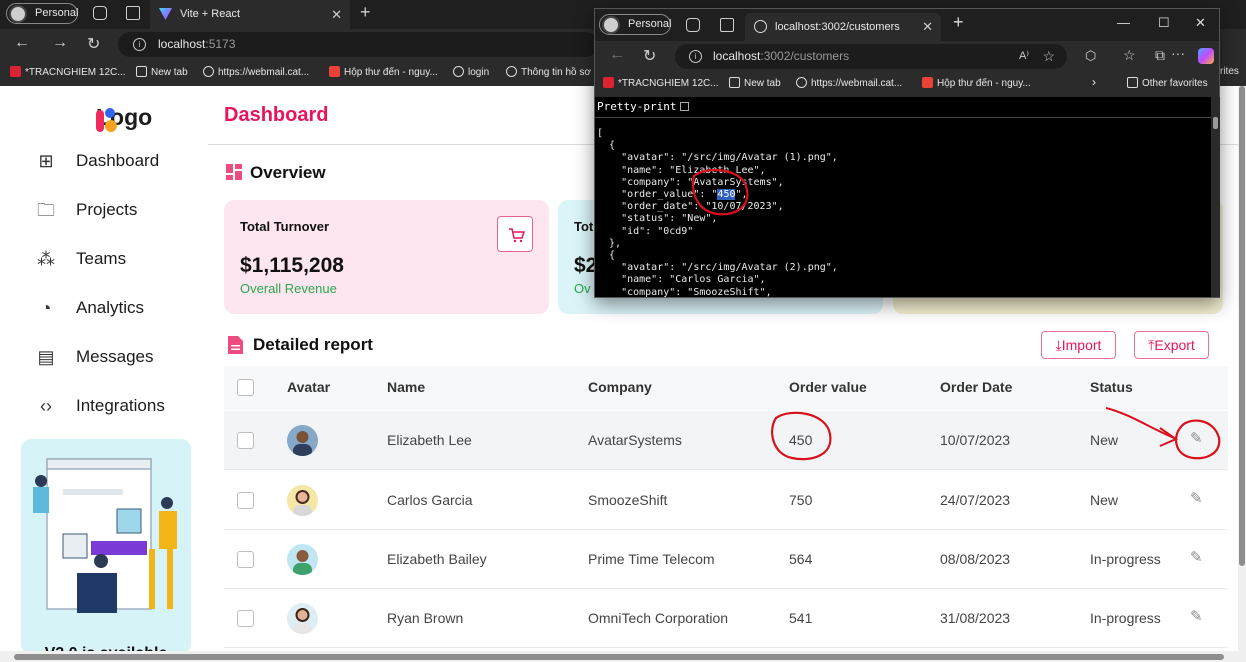 The image size is (1246, 662). Describe the element at coordinates (801, 82) in the screenshot. I see `globe-icon` at that location.